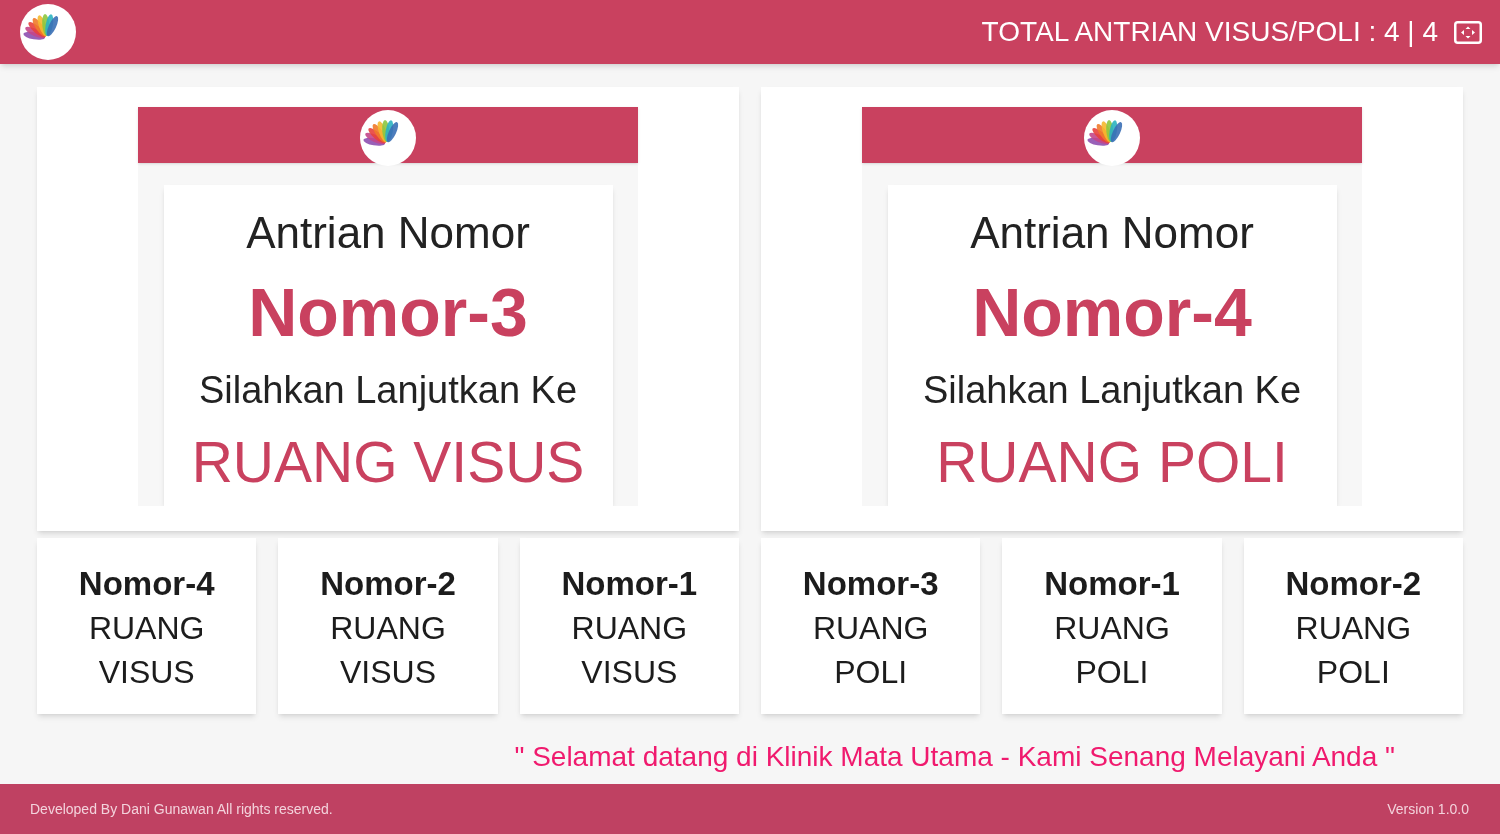  I want to click on tile-number: Nomor-3, so click(870, 584).